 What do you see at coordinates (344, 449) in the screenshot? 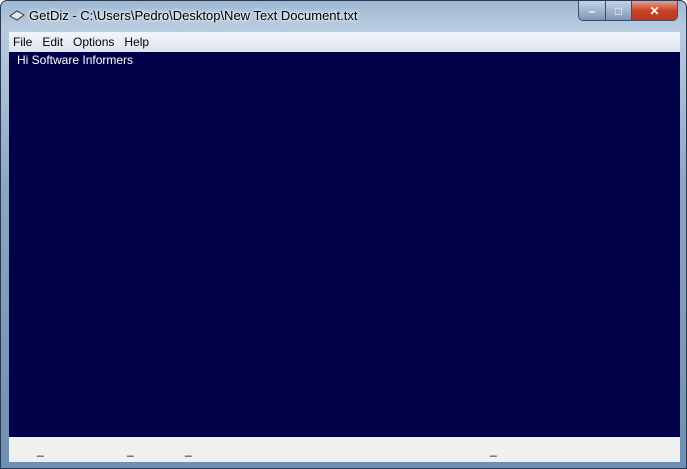
I see `status-bar: _ _ _ _` at bounding box center [344, 449].